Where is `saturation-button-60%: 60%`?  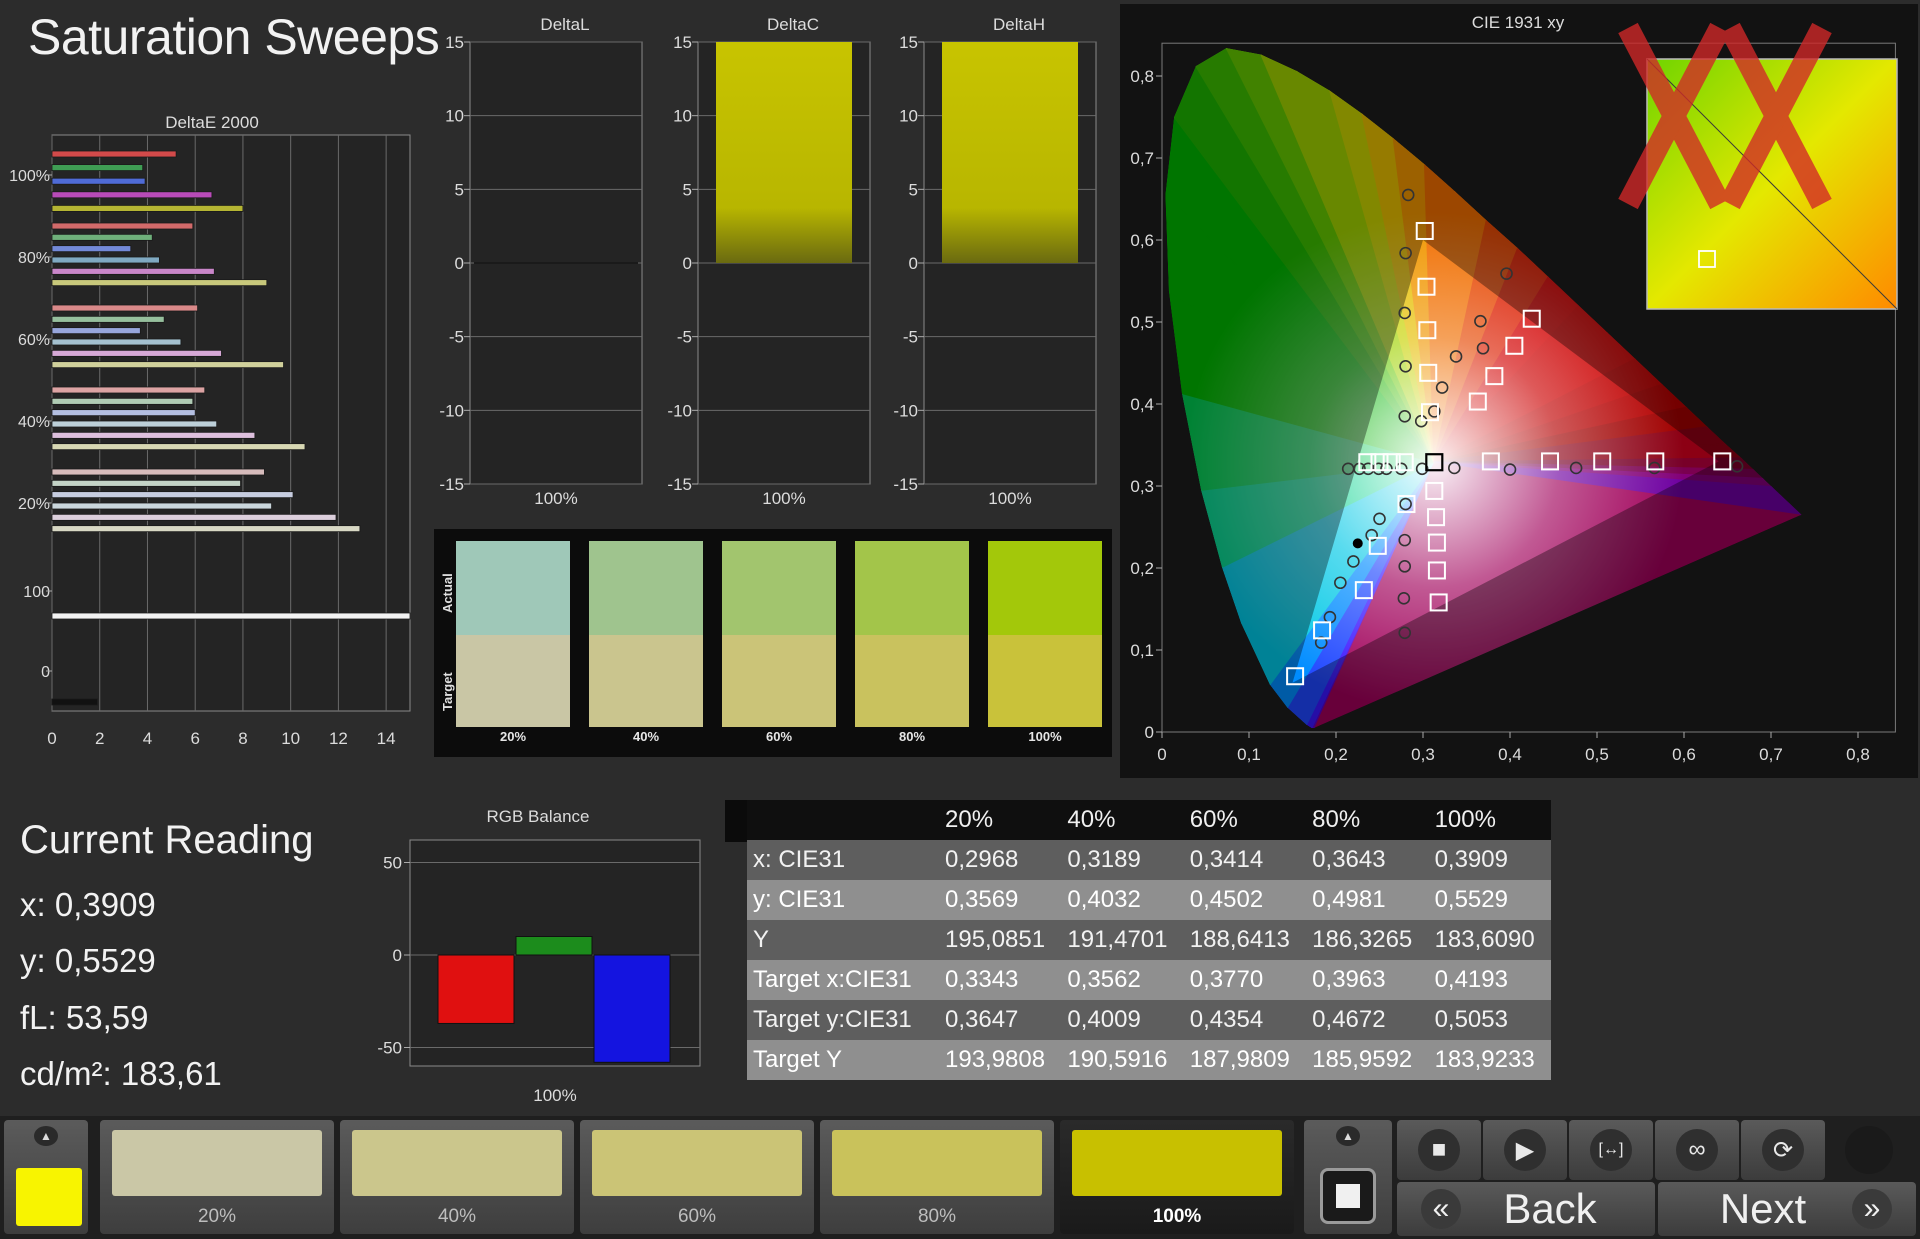
saturation-button-60%: 60% is located at coordinates (697, 1177).